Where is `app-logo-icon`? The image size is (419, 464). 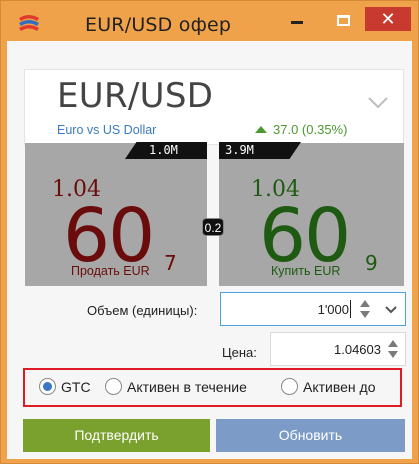
app-logo-icon is located at coordinates (29, 23).